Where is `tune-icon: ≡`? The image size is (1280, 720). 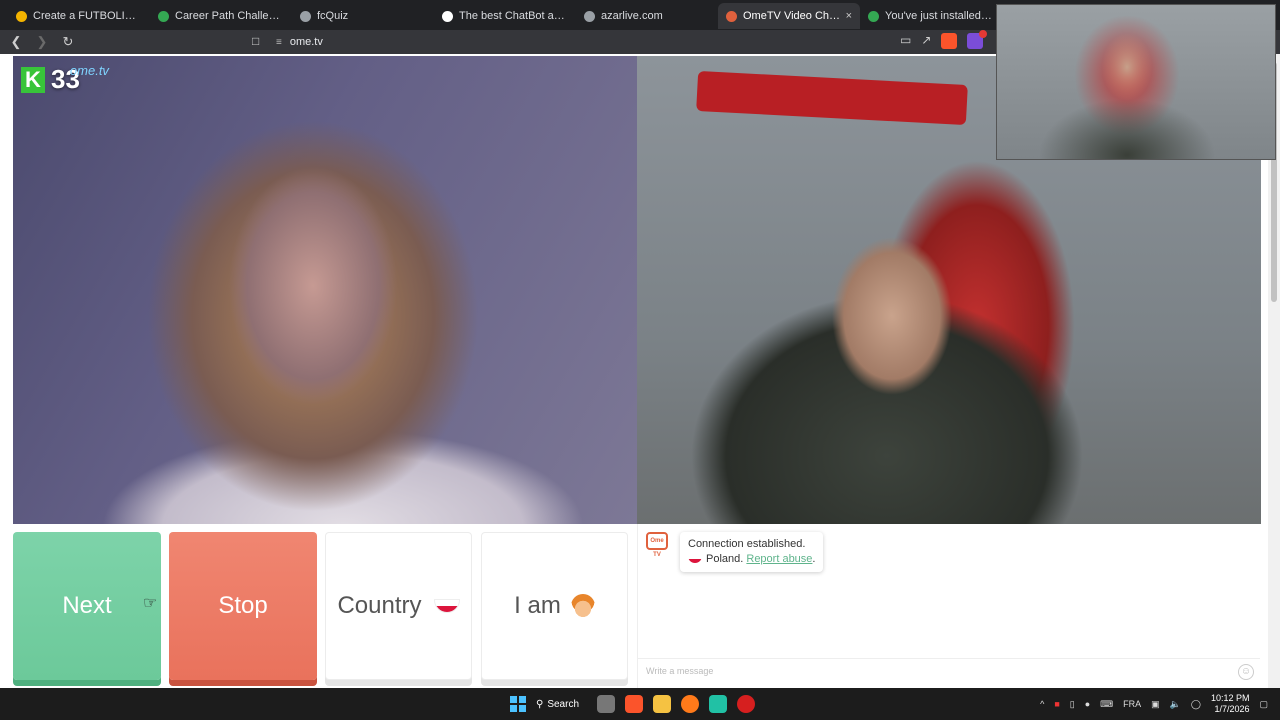 tune-icon: ≡ is located at coordinates (279, 42).